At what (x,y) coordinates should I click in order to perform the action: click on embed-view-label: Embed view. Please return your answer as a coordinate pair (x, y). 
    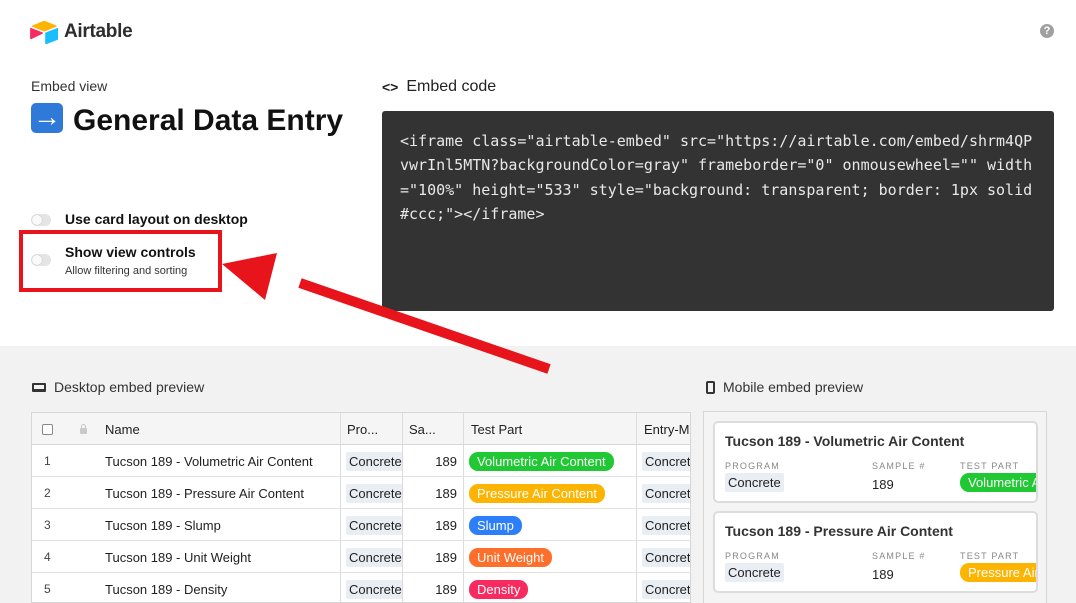
    Looking at the image, I should click on (69, 86).